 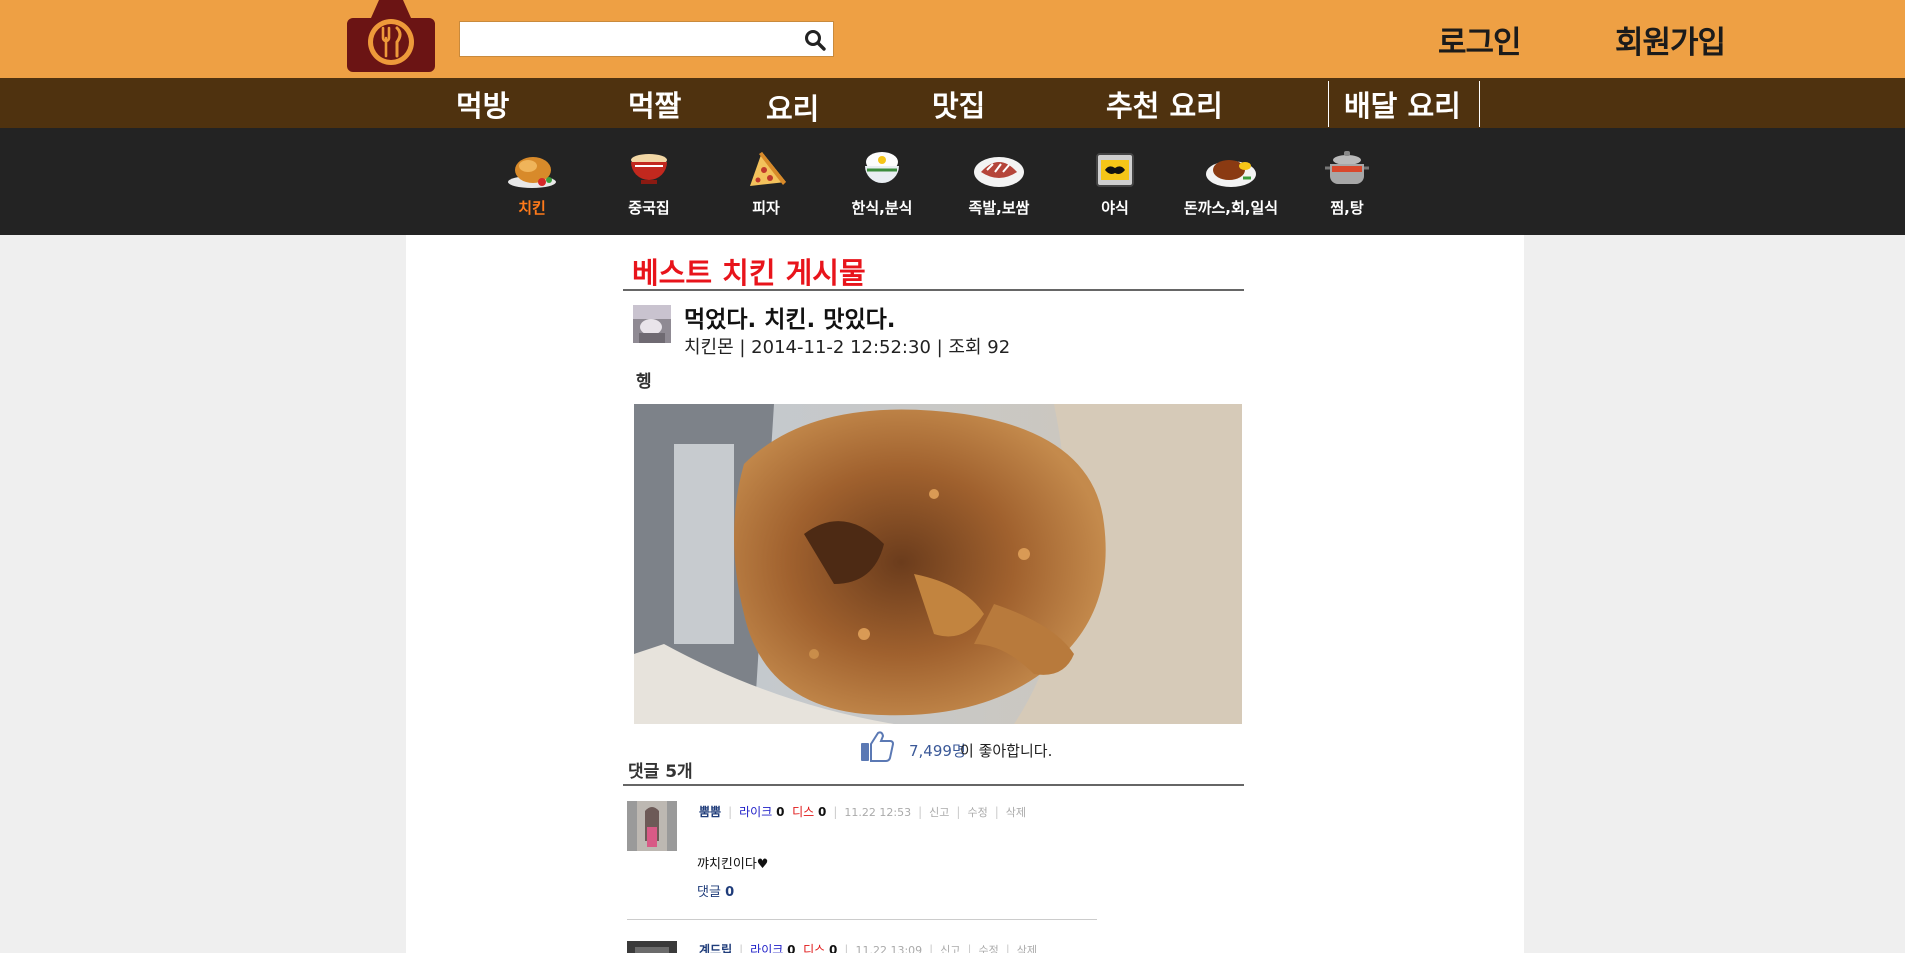 What do you see at coordinates (847, 347) in the screenshot?
I see `post-meta: 치킨몬 | 2014-11-2 12:52:30 | 조회 92` at bounding box center [847, 347].